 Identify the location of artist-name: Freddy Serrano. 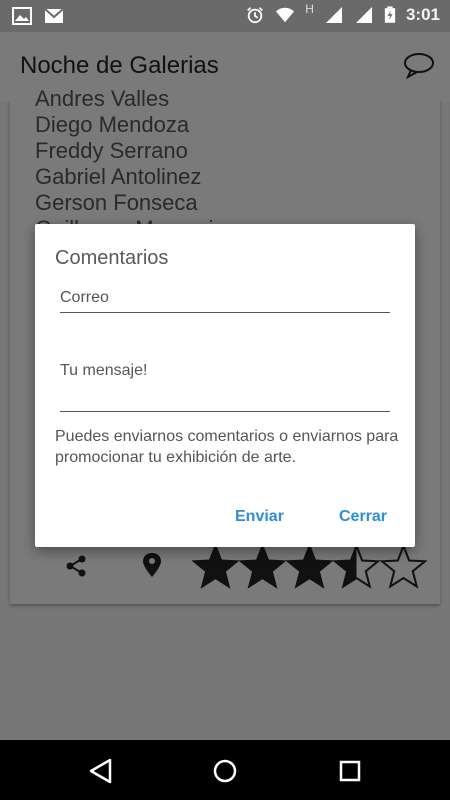
(124, 151).